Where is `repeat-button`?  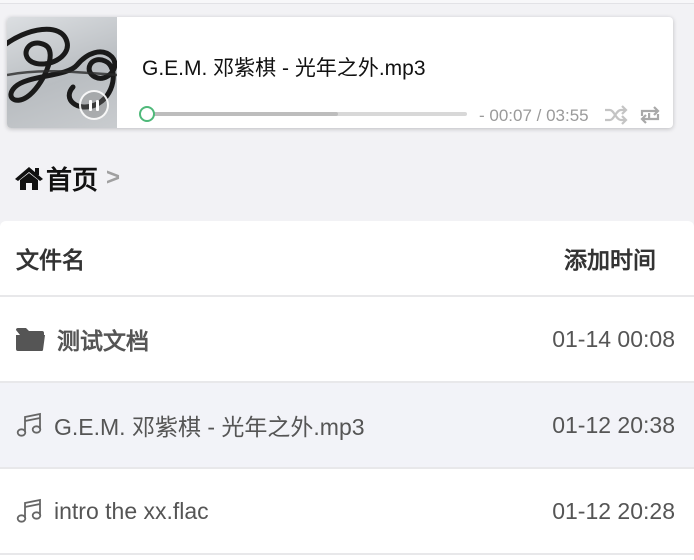
repeat-button is located at coordinates (650, 115).